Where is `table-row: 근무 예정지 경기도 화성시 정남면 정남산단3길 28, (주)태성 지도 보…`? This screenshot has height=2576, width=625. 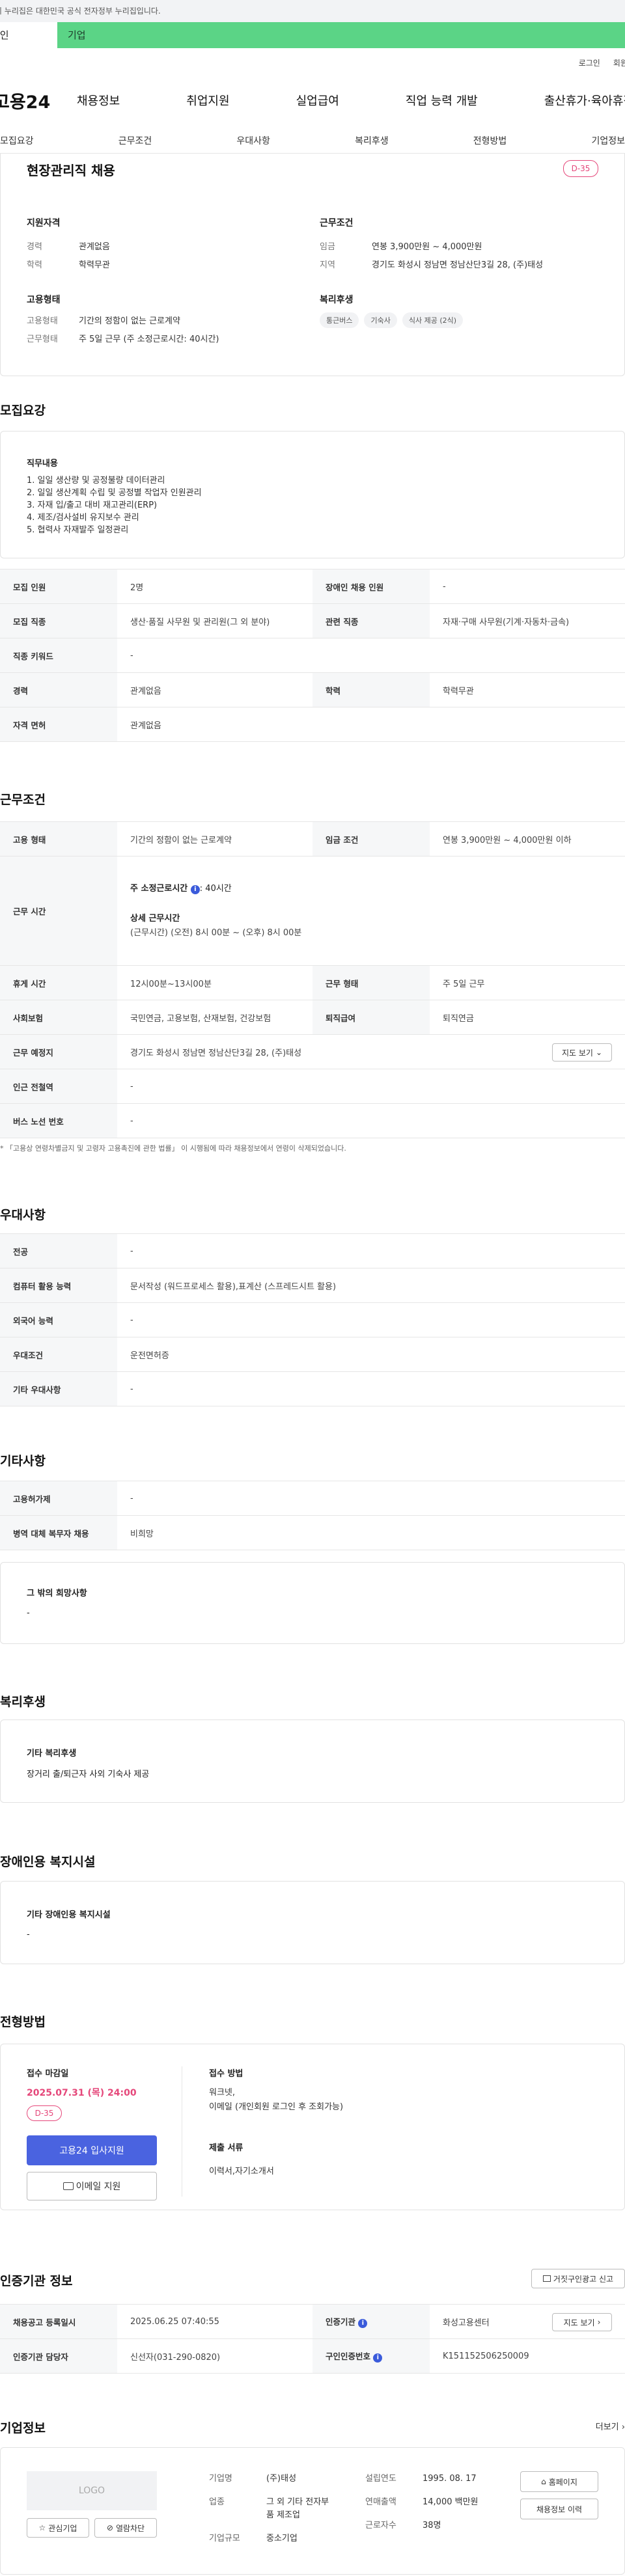 table-row: 근무 예정지 경기도 화성시 정남면 정남산단3길 28, (주)태성 지도 보… is located at coordinates (312, 1052).